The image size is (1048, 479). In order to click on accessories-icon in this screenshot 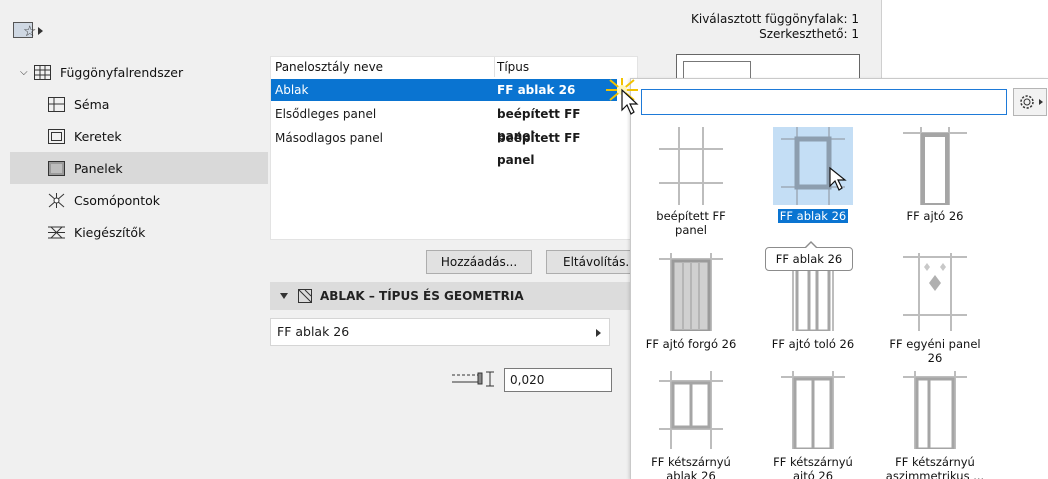, I will do `click(56, 232)`.